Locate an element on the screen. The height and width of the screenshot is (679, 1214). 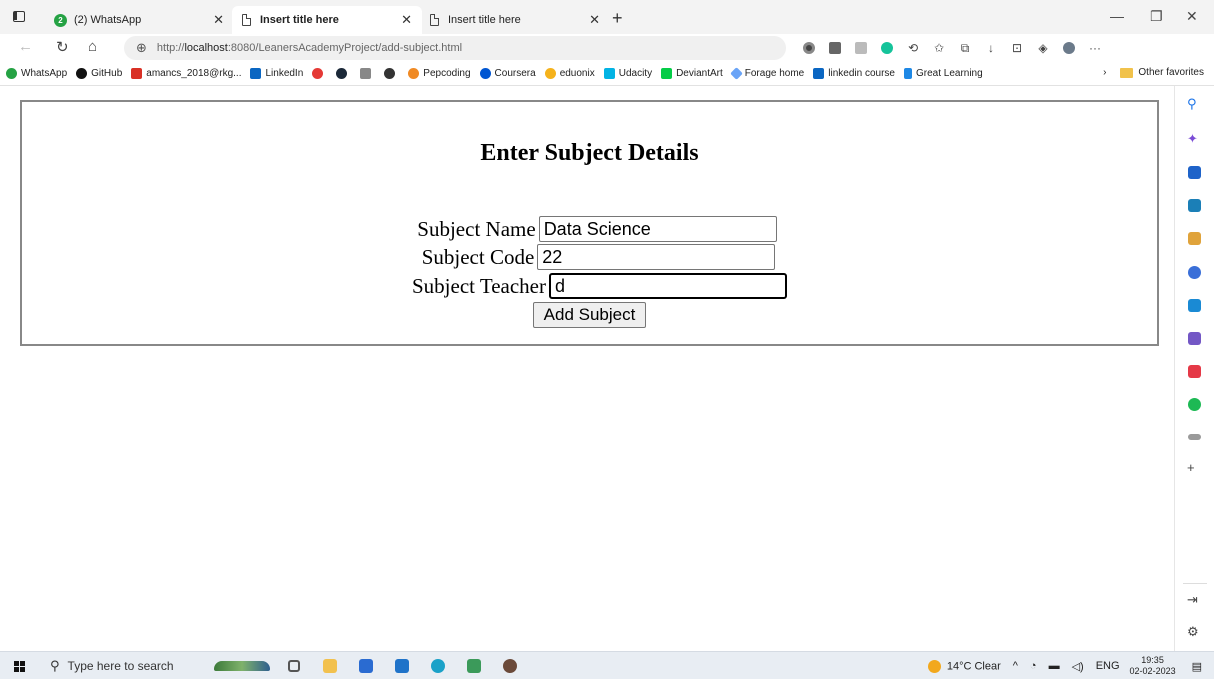
back-arrow-icon: ← is located at coordinates (25, 46).